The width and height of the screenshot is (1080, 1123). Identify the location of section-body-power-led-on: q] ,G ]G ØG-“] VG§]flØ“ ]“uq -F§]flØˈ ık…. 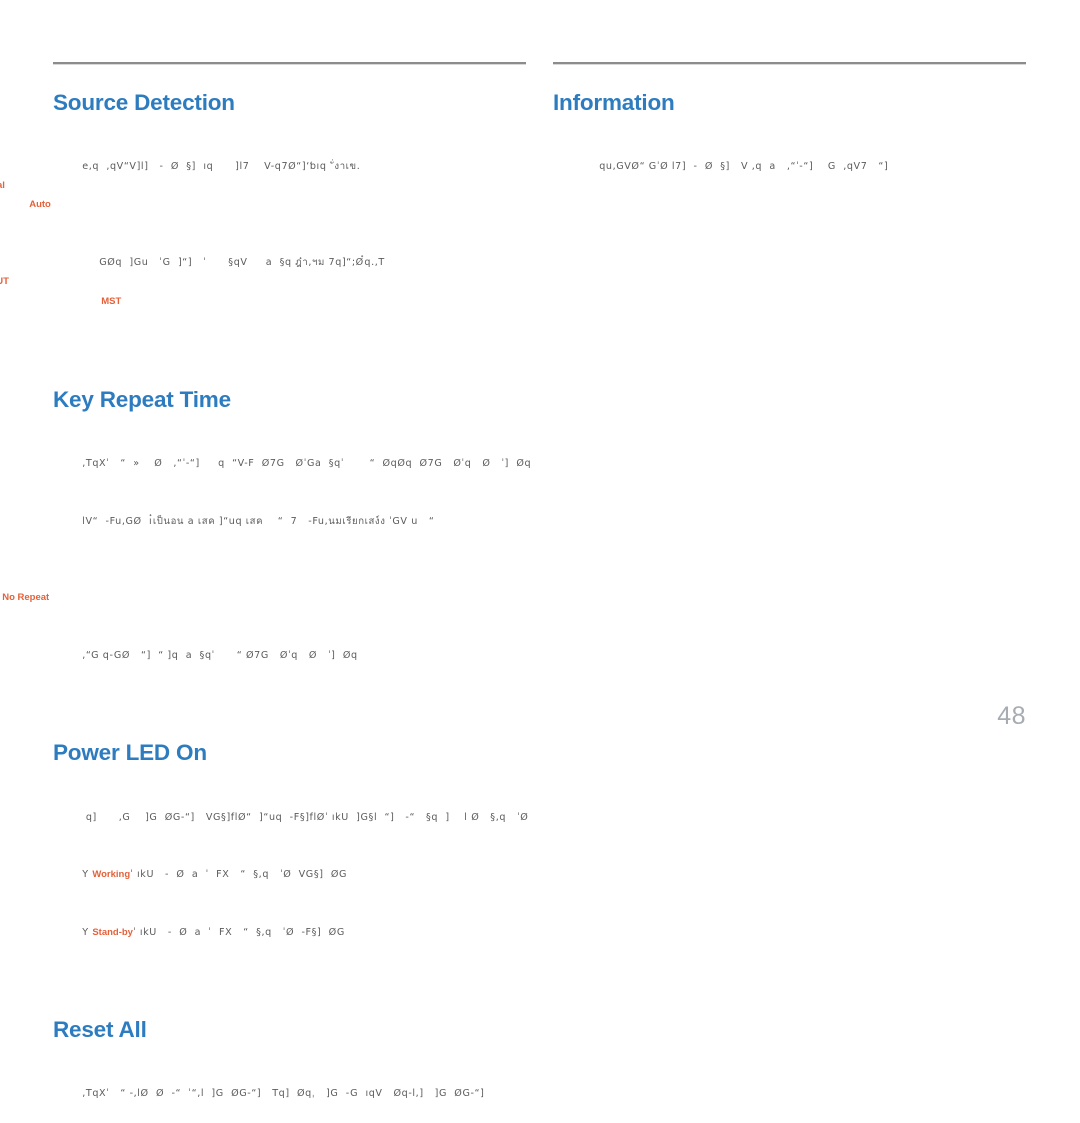
(291, 875).